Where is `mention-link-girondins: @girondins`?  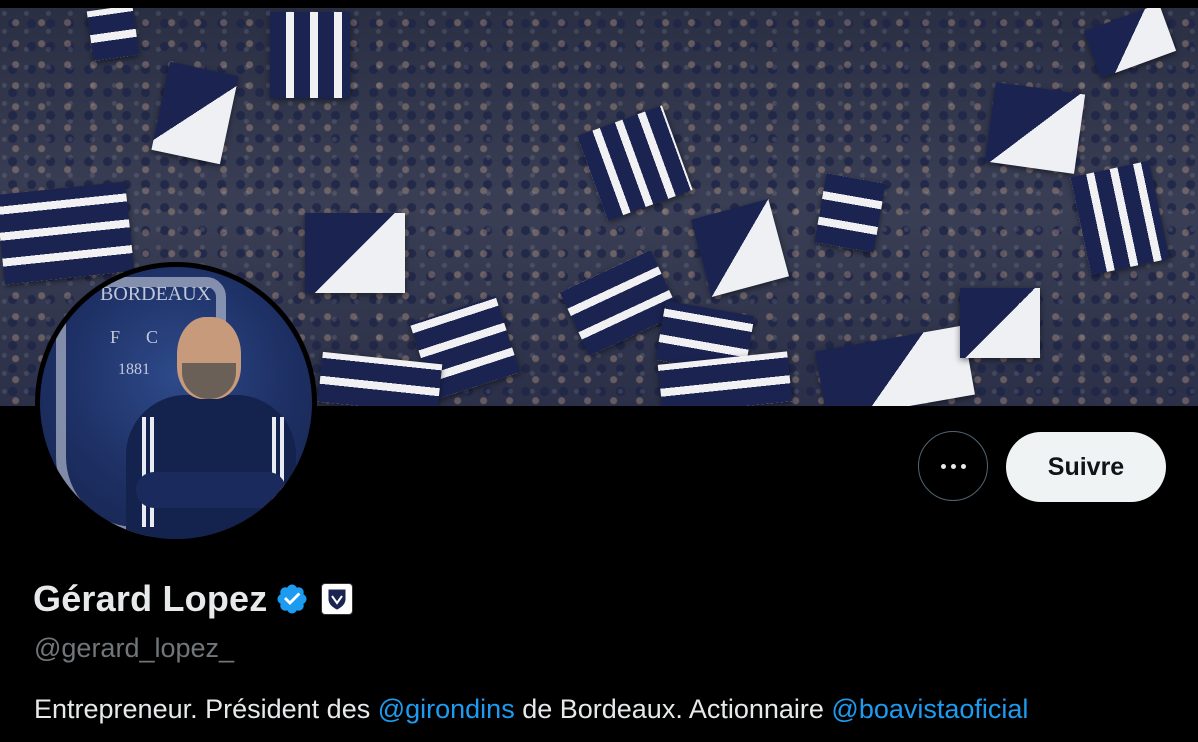
mention-link-girondins: @girondins is located at coordinates (446, 709).